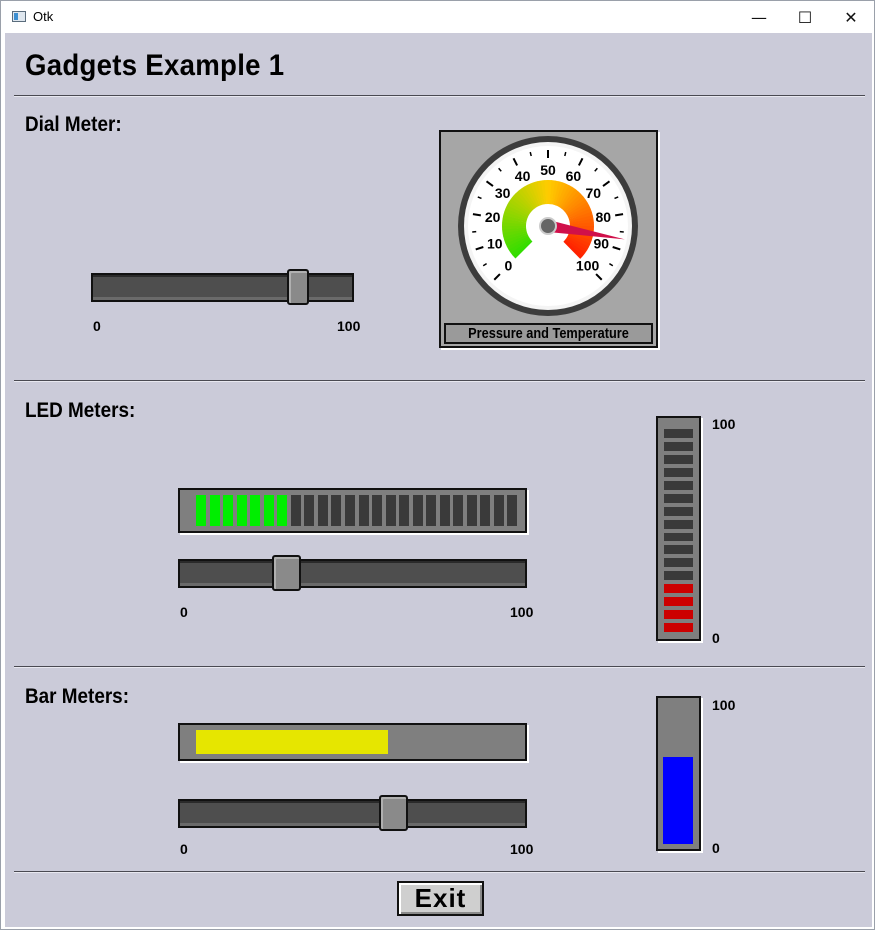 The image size is (875, 930). What do you see at coordinates (352, 813) in the screenshot?
I see `bar-slider` at bounding box center [352, 813].